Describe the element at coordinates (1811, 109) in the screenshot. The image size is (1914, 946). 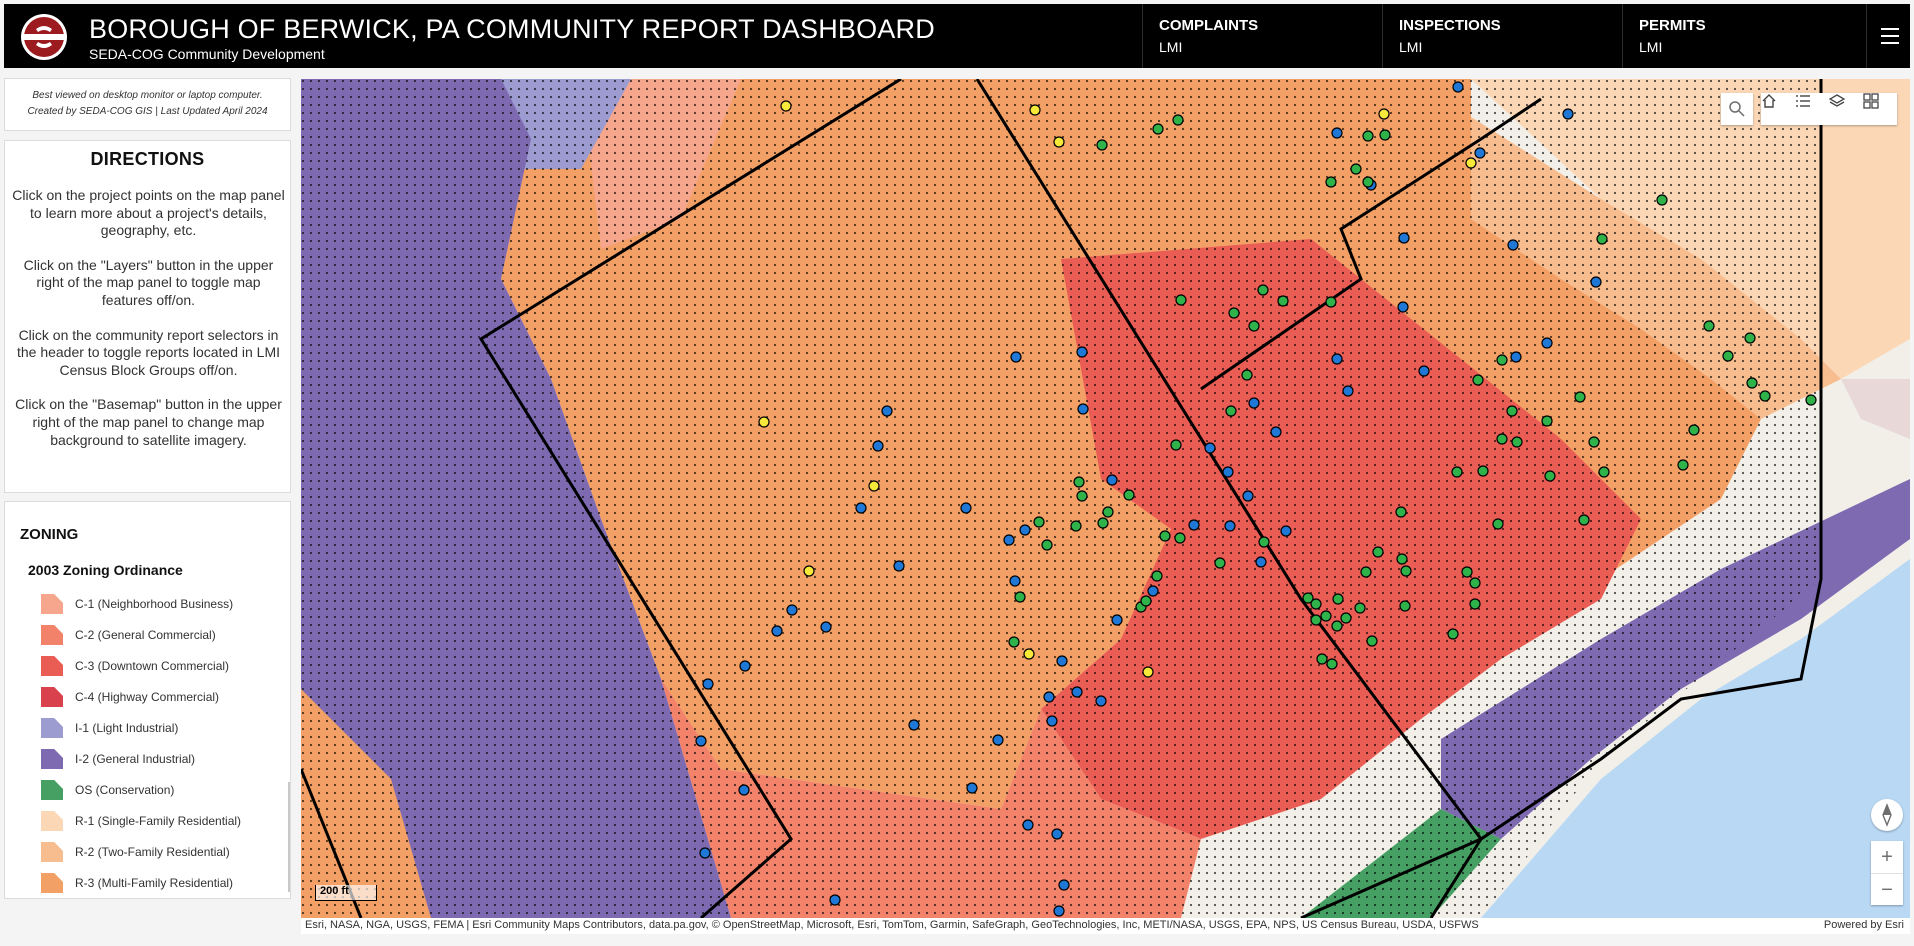
I see `legend-list-icon` at that location.